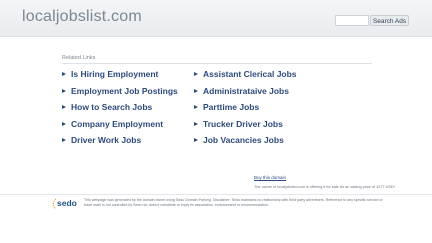  Describe the element at coordinates (216, 194) in the screenshot. I see `footer-divider` at that location.